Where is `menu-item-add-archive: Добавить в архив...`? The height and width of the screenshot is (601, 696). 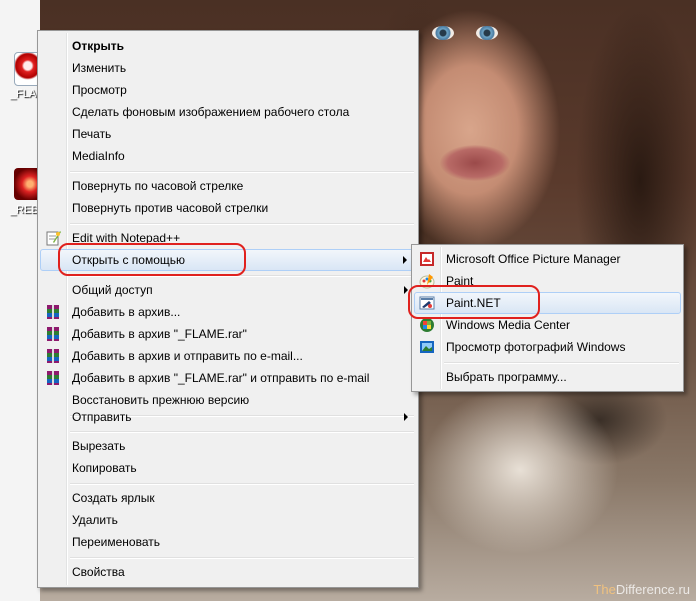 menu-item-add-archive: Добавить в архив... is located at coordinates (228, 312).